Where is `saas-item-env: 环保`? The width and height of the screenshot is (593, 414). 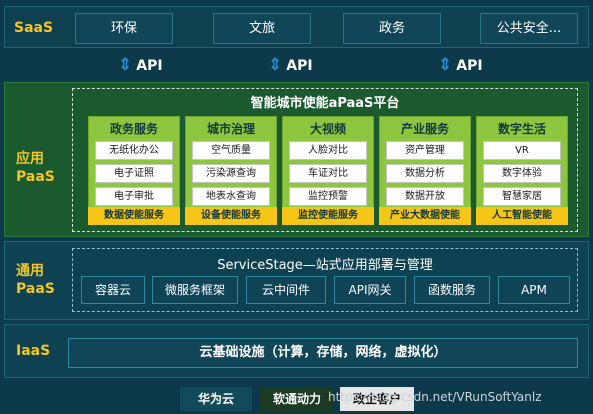
saas-item-env: 环保 is located at coordinates (124, 28).